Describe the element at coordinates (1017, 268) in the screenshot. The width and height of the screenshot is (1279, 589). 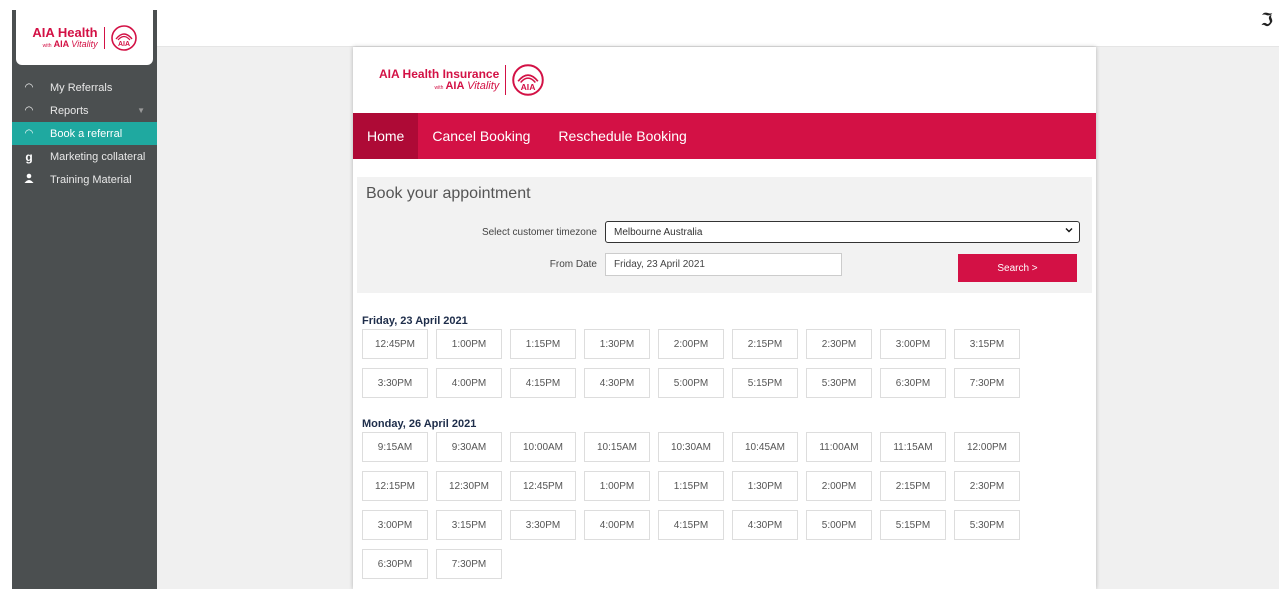
I see `search-button: Search >` at that location.